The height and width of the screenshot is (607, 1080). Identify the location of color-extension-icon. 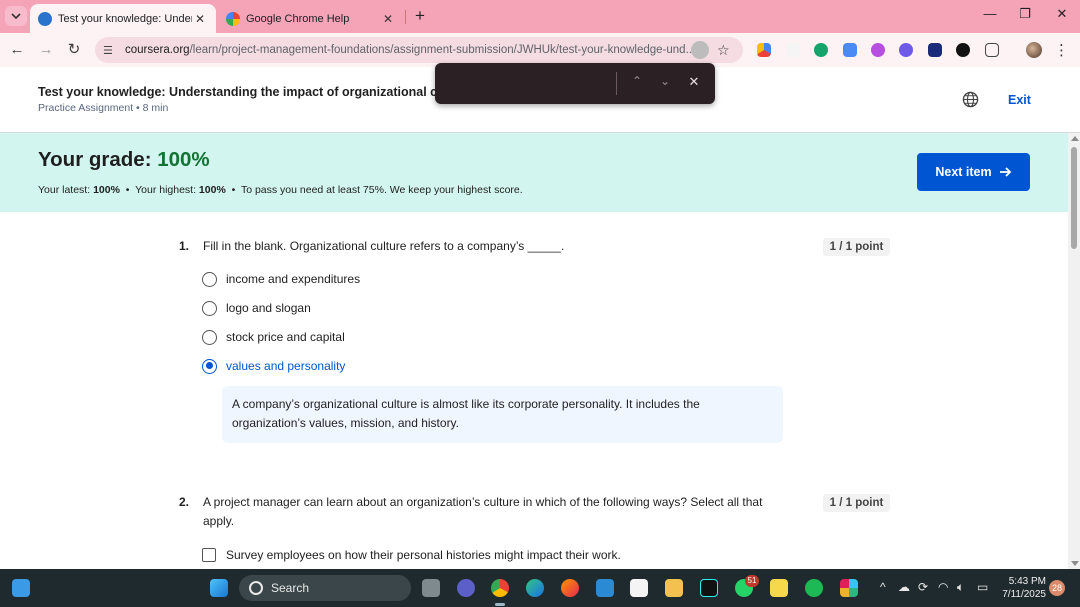
(764, 50).